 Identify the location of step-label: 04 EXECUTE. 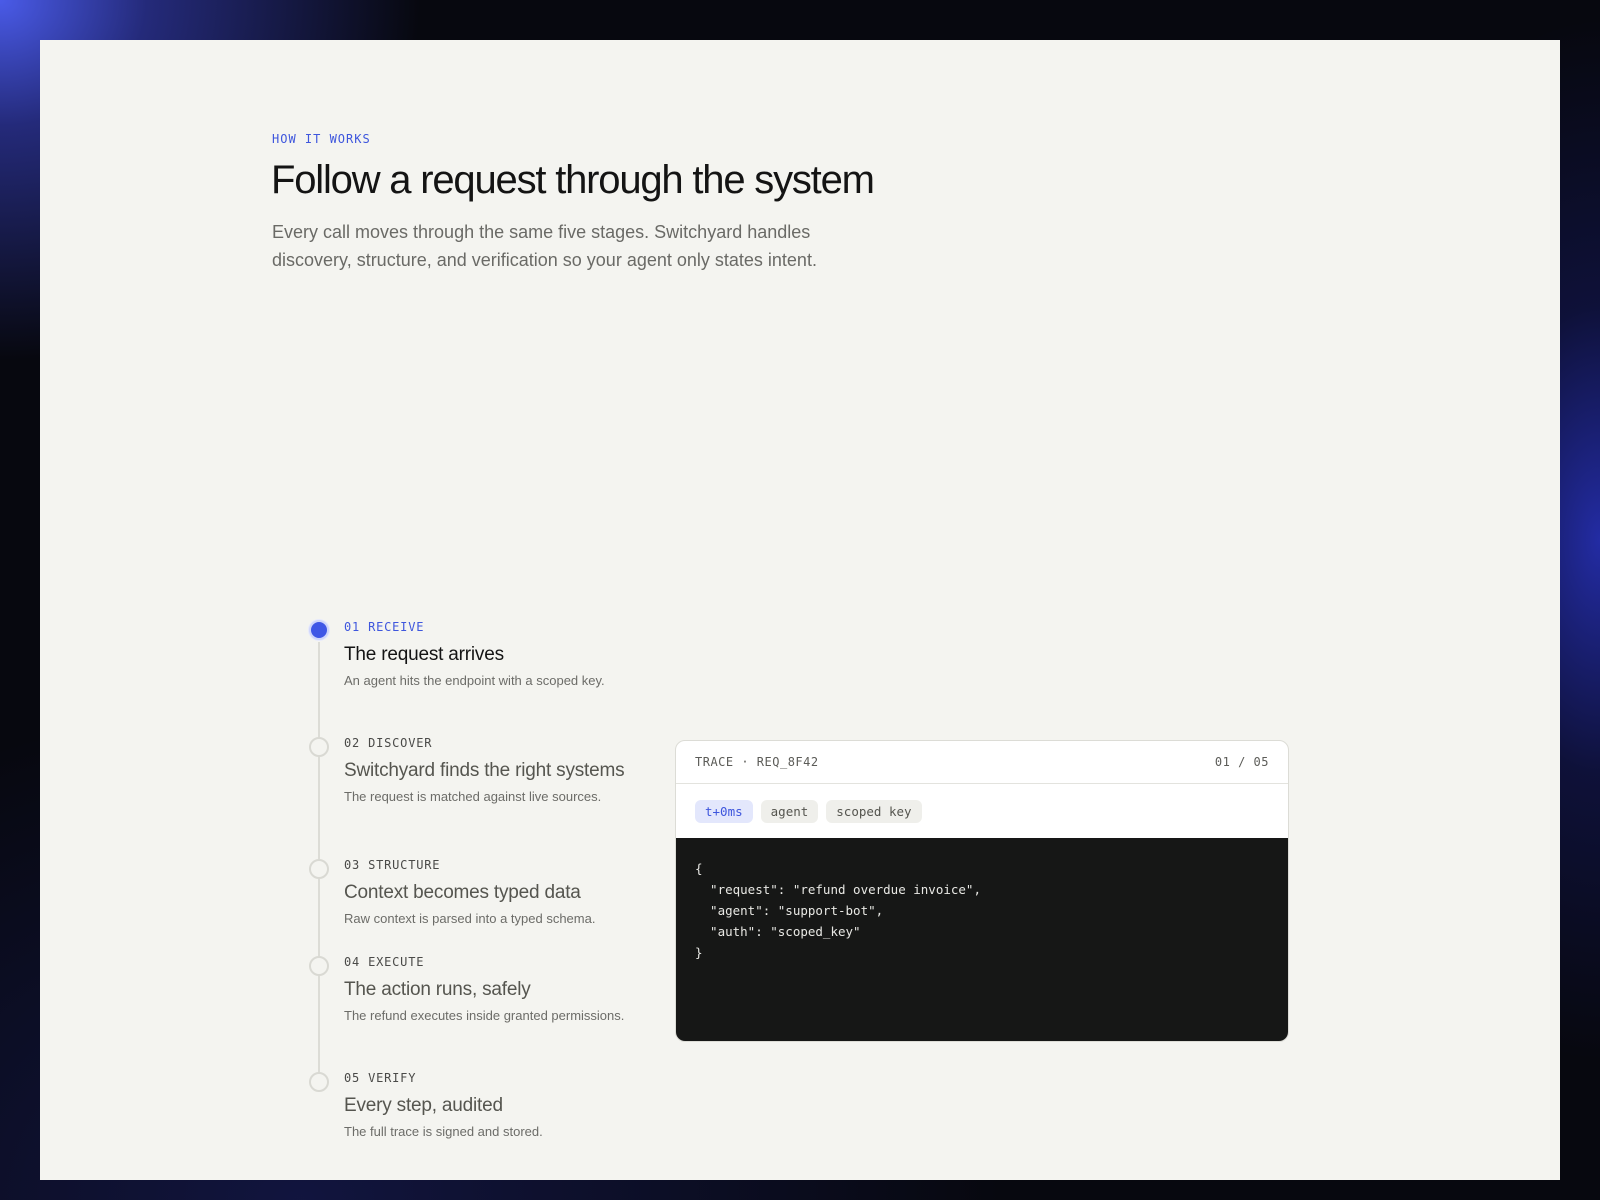
(384, 962).